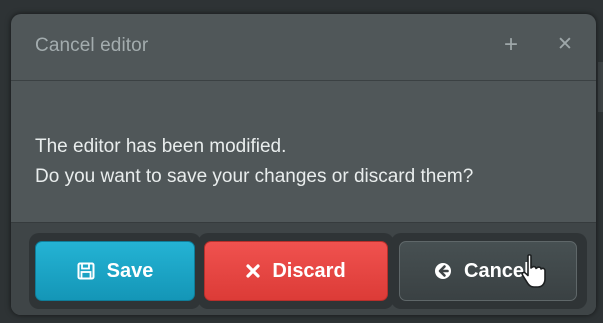  I want to click on save-button-frame: Save, so click(115, 271).